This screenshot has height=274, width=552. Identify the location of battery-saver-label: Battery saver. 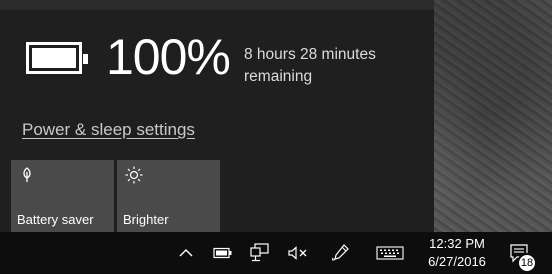
(55, 219).